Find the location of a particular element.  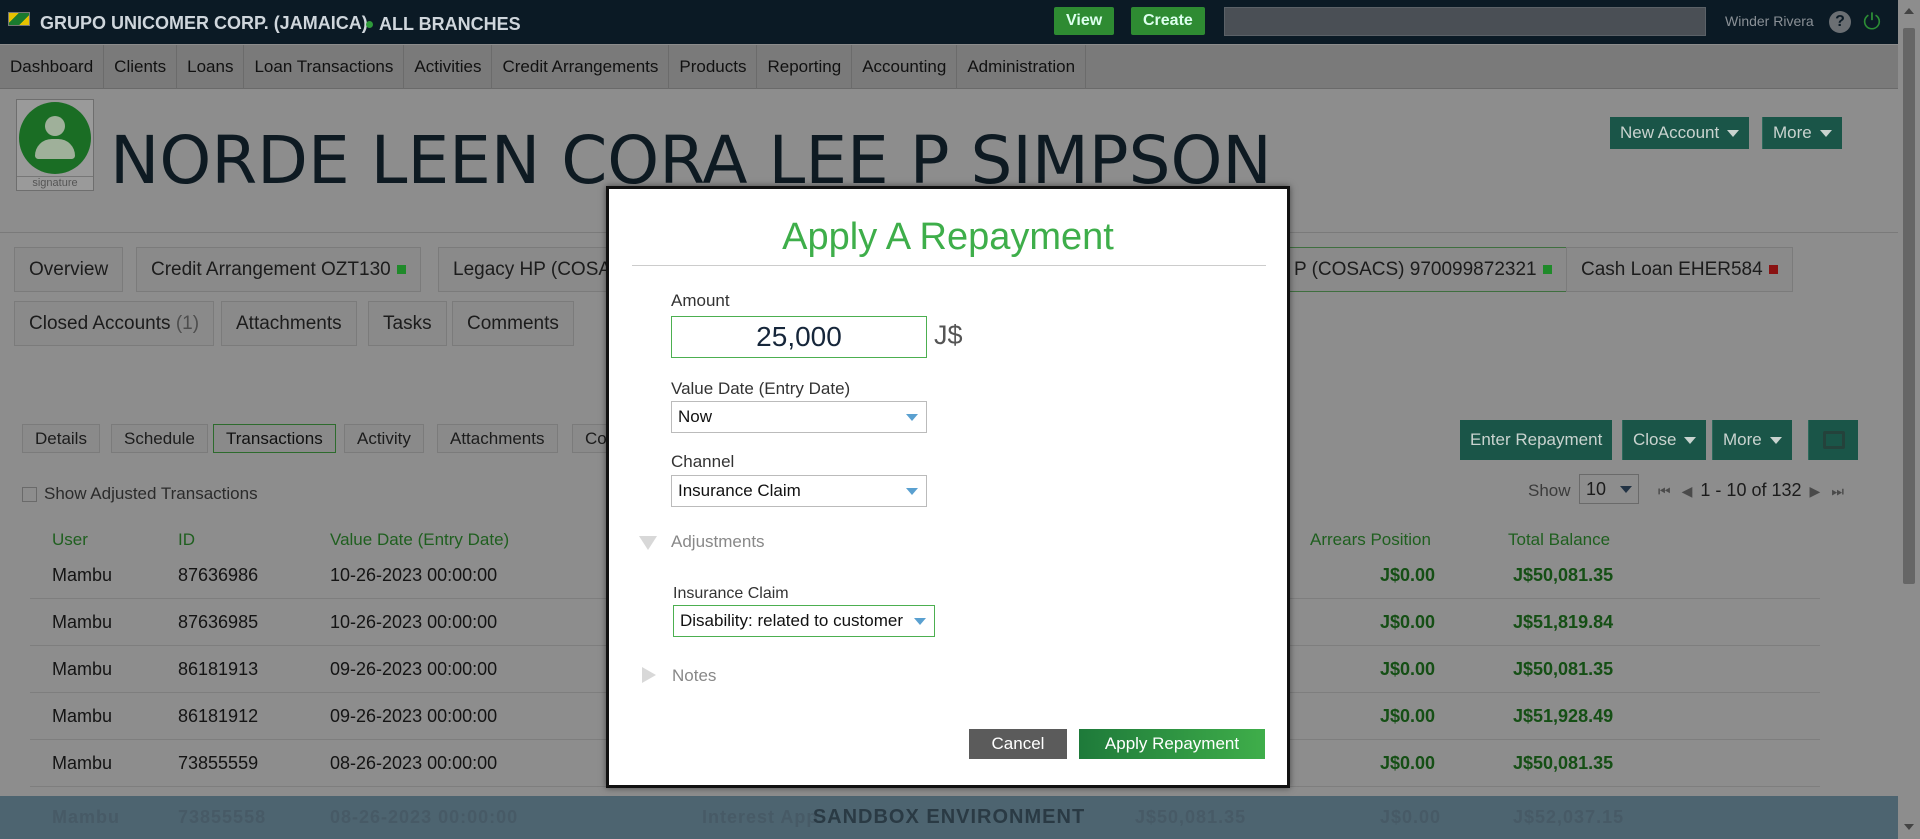

nav-item-loans: Loans is located at coordinates (211, 67).